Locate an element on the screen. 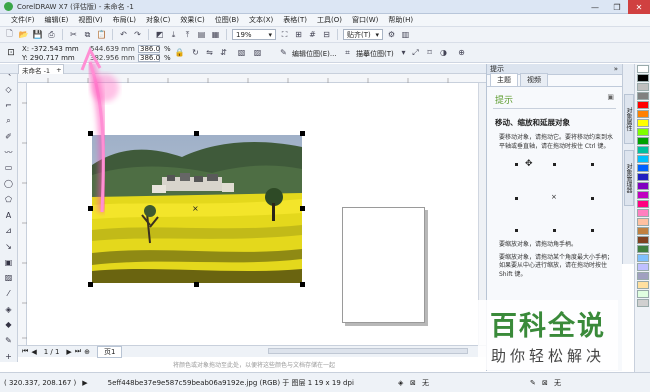 This screenshot has width=650, height=392. freehand-tool-icon: ✐ is located at coordinates (9, 137).